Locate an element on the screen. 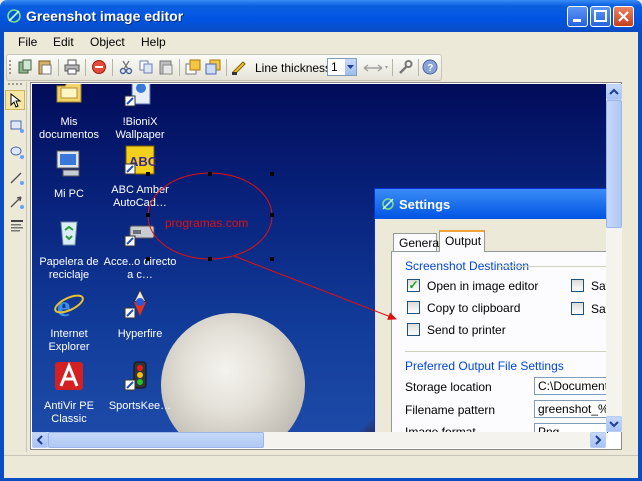 The height and width of the screenshot is (481, 642). copy-to-clipboard-icon is located at coordinates (25, 67).